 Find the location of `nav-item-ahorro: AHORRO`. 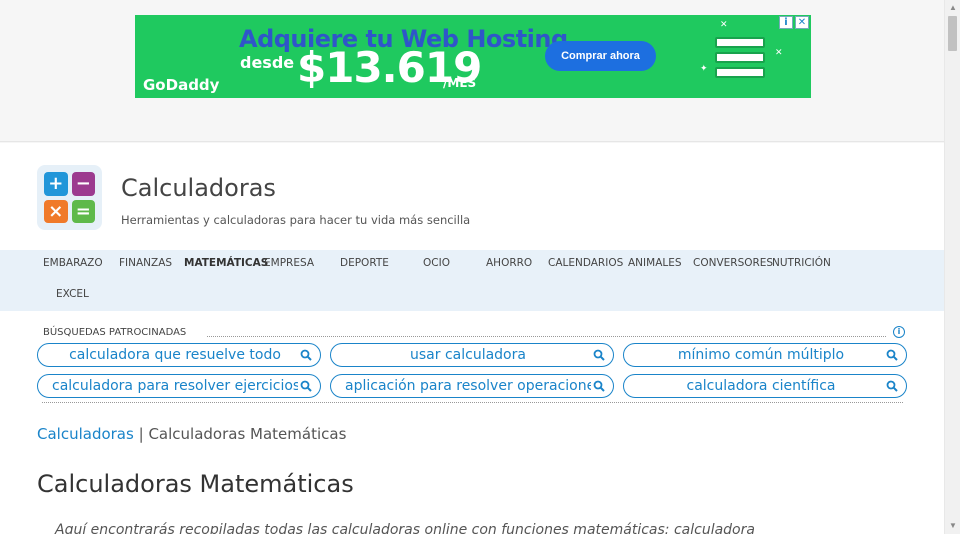

nav-item-ahorro: AHORRO is located at coordinates (509, 263).